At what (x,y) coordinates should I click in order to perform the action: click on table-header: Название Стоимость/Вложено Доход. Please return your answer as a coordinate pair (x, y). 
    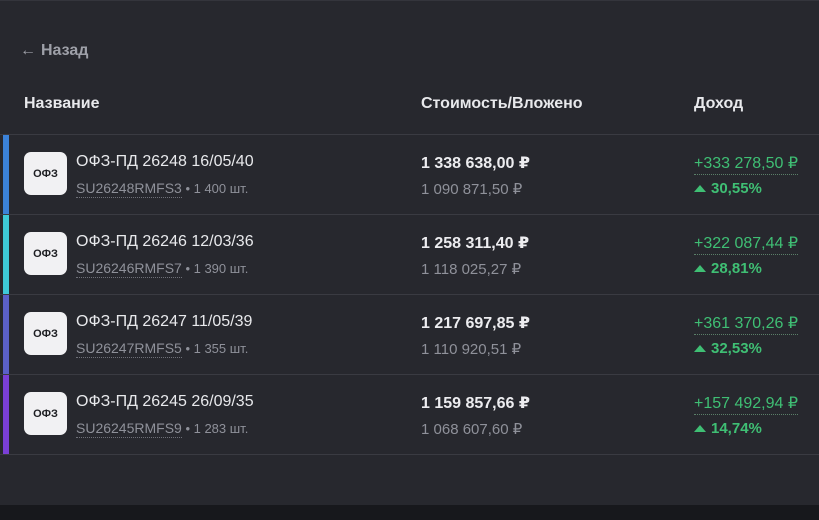
    Looking at the image, I should click on (409, 105).